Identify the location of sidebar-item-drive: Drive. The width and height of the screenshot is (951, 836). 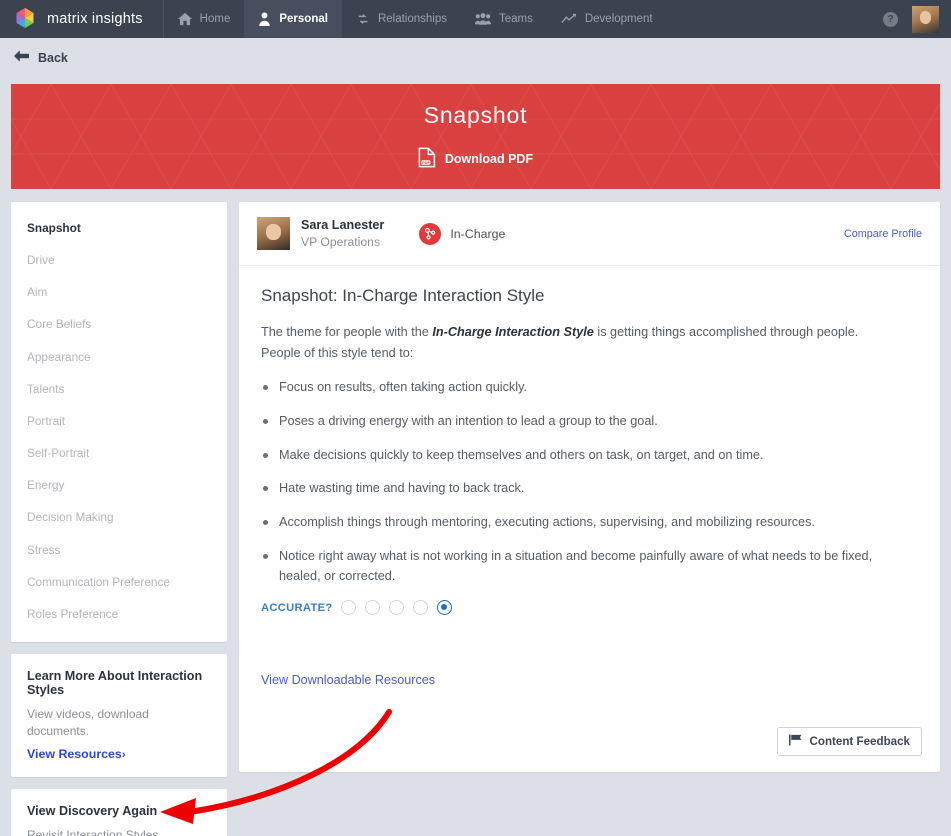
(119, 260).